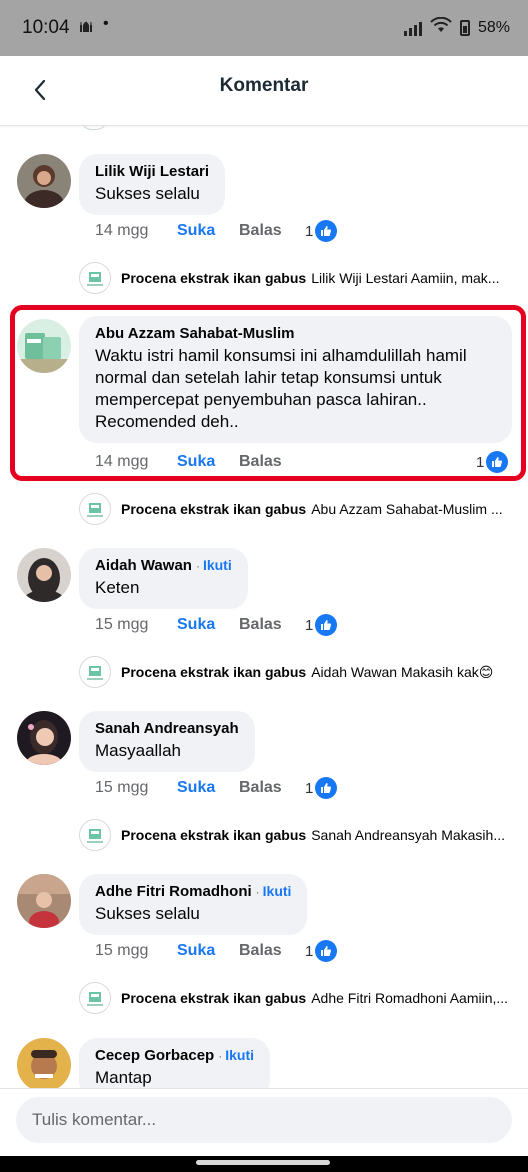 Image resolution: width=528 pixels, height=1172 pixels. What do you see at coordinates (264, 85) in the screenshot?
I see `page-title: Komentar` at bounding box center [264, 85].